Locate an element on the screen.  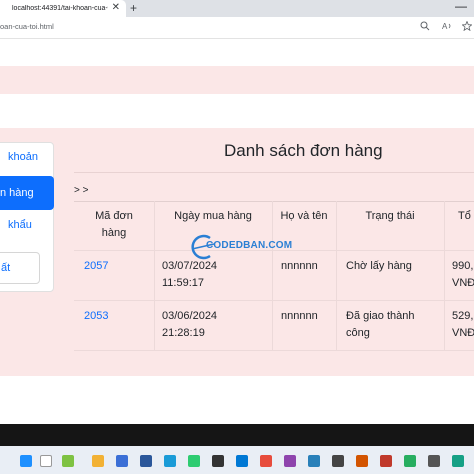
order-id-link: 2057 is located at coordinates (96, 266).